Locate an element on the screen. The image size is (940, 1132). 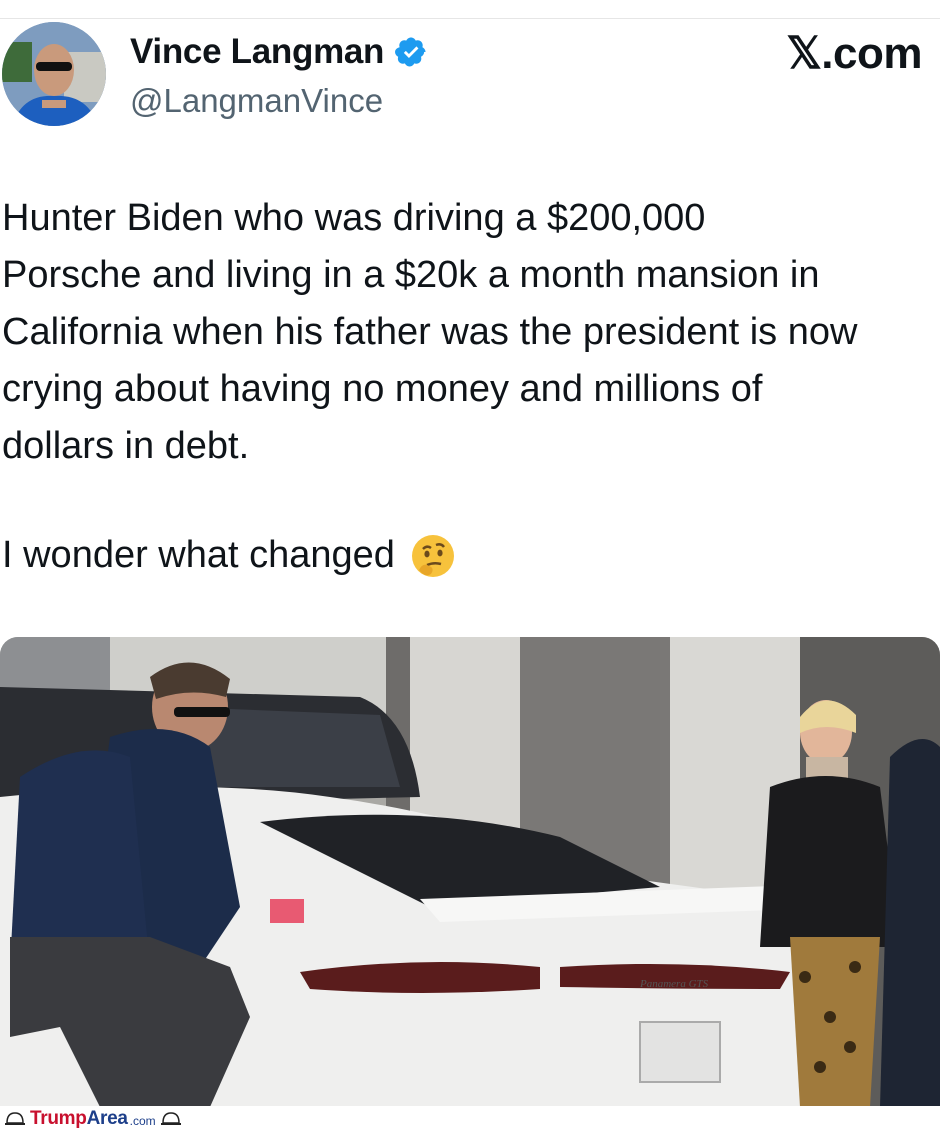
tweet-second-paragraph: I wonder what changed is located at coordinates (229, 555).